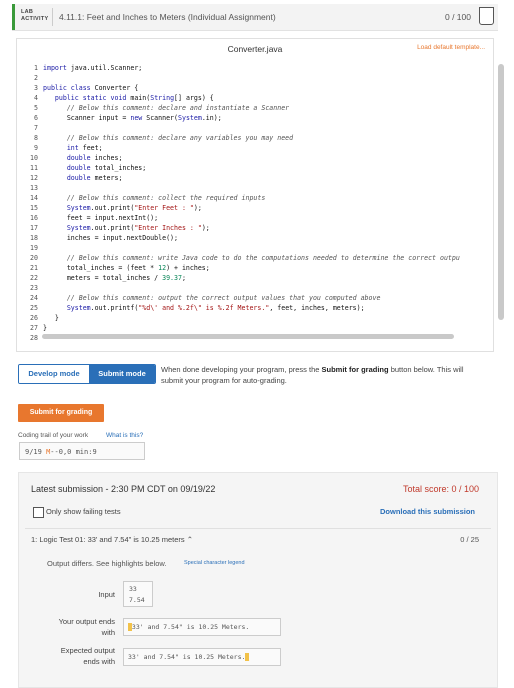 The width and height of the screenshot is (514, 688). Describe the element at coordinates (257, 148) in the screenshot. I see `code-line: 9 int feet;` at that location.